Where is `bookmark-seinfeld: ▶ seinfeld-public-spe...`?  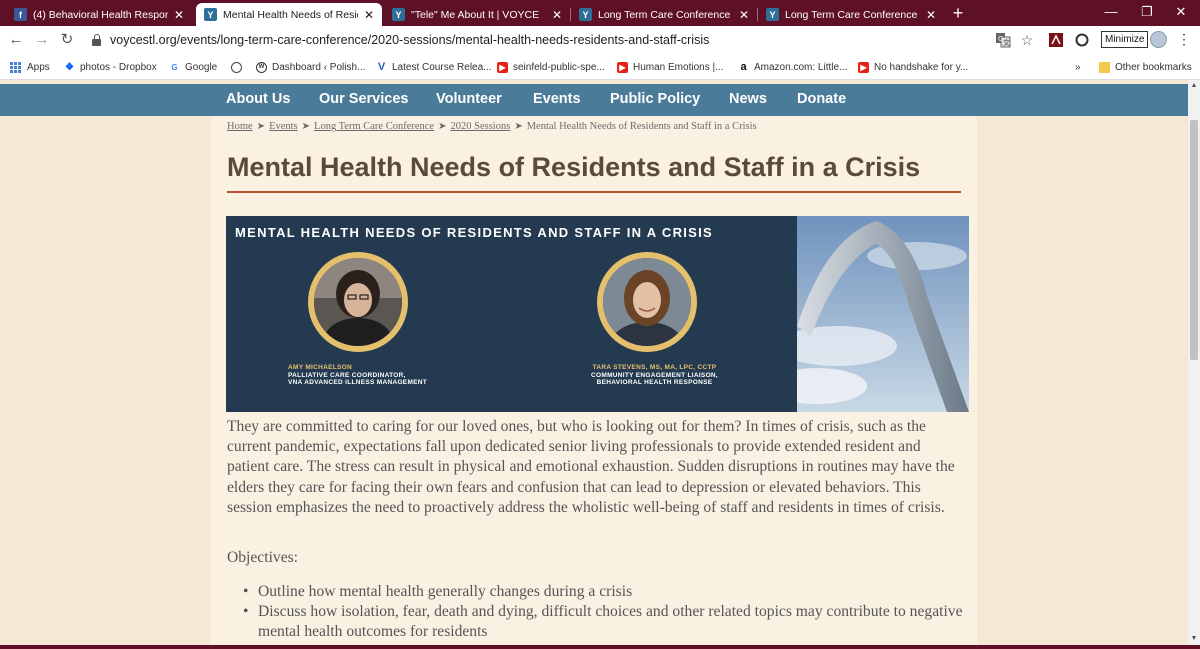
bookmark-seinfeld: ▶ seinfeld-public-spe... is located at coordinates (551, 67).